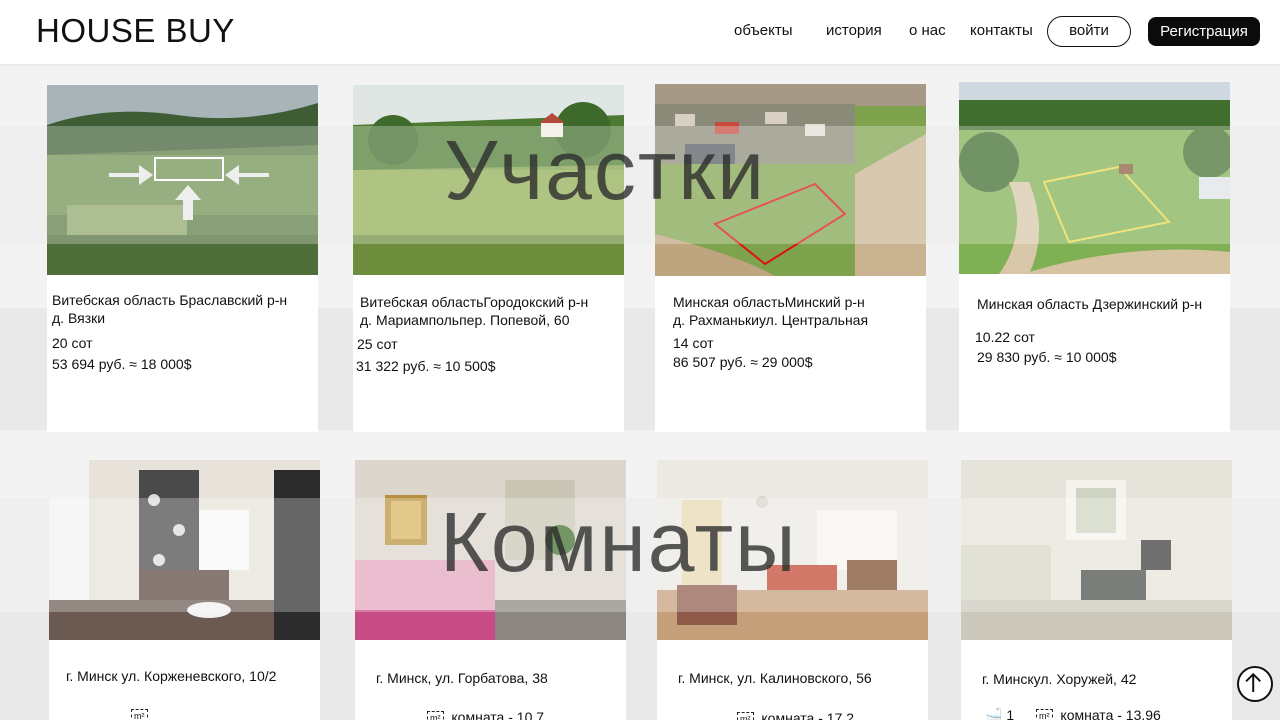 This screenshot has width=1280, height=720. Describe the element at coordinates (426, 366) in the screenshot. I see `plot-price: 31 322 руб. ≈ 10 500$` at that location.